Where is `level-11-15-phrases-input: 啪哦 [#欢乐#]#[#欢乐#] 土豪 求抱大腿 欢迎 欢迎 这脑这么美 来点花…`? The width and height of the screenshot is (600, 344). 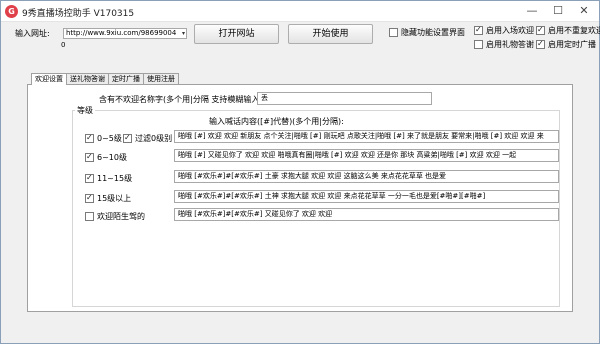 level-11-15-phrases-input: 啪哦 [#欢乐#]#[#欢乐#] 土豪 求抱大腿 欢迎 欢迎 这脑这么美 来点花… is located at coordinates (366, 176).